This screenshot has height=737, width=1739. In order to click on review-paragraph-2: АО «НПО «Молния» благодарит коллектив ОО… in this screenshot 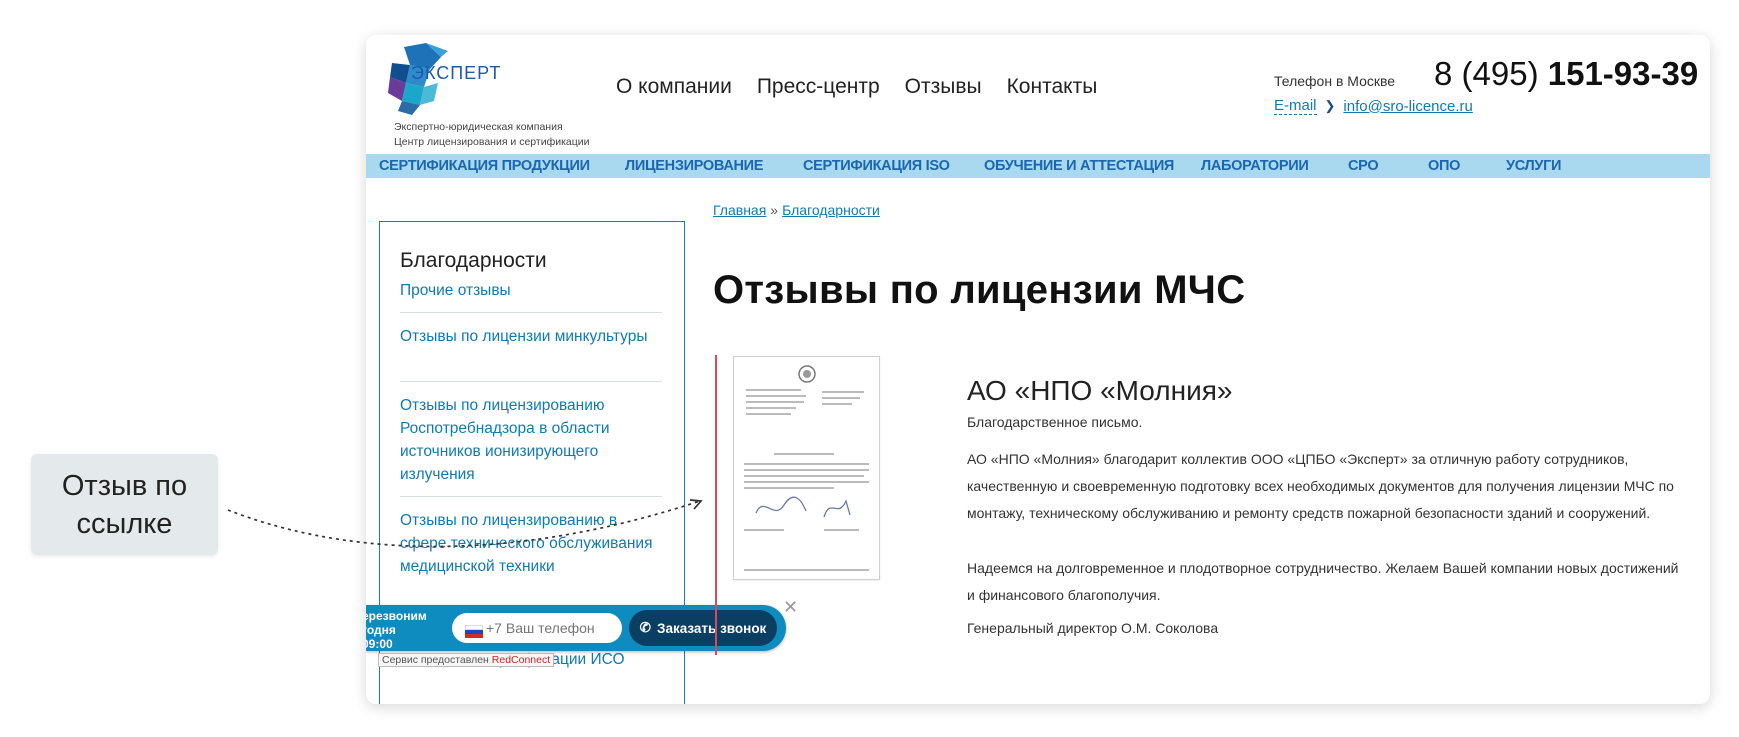, I will do `click(1320, 486)`.